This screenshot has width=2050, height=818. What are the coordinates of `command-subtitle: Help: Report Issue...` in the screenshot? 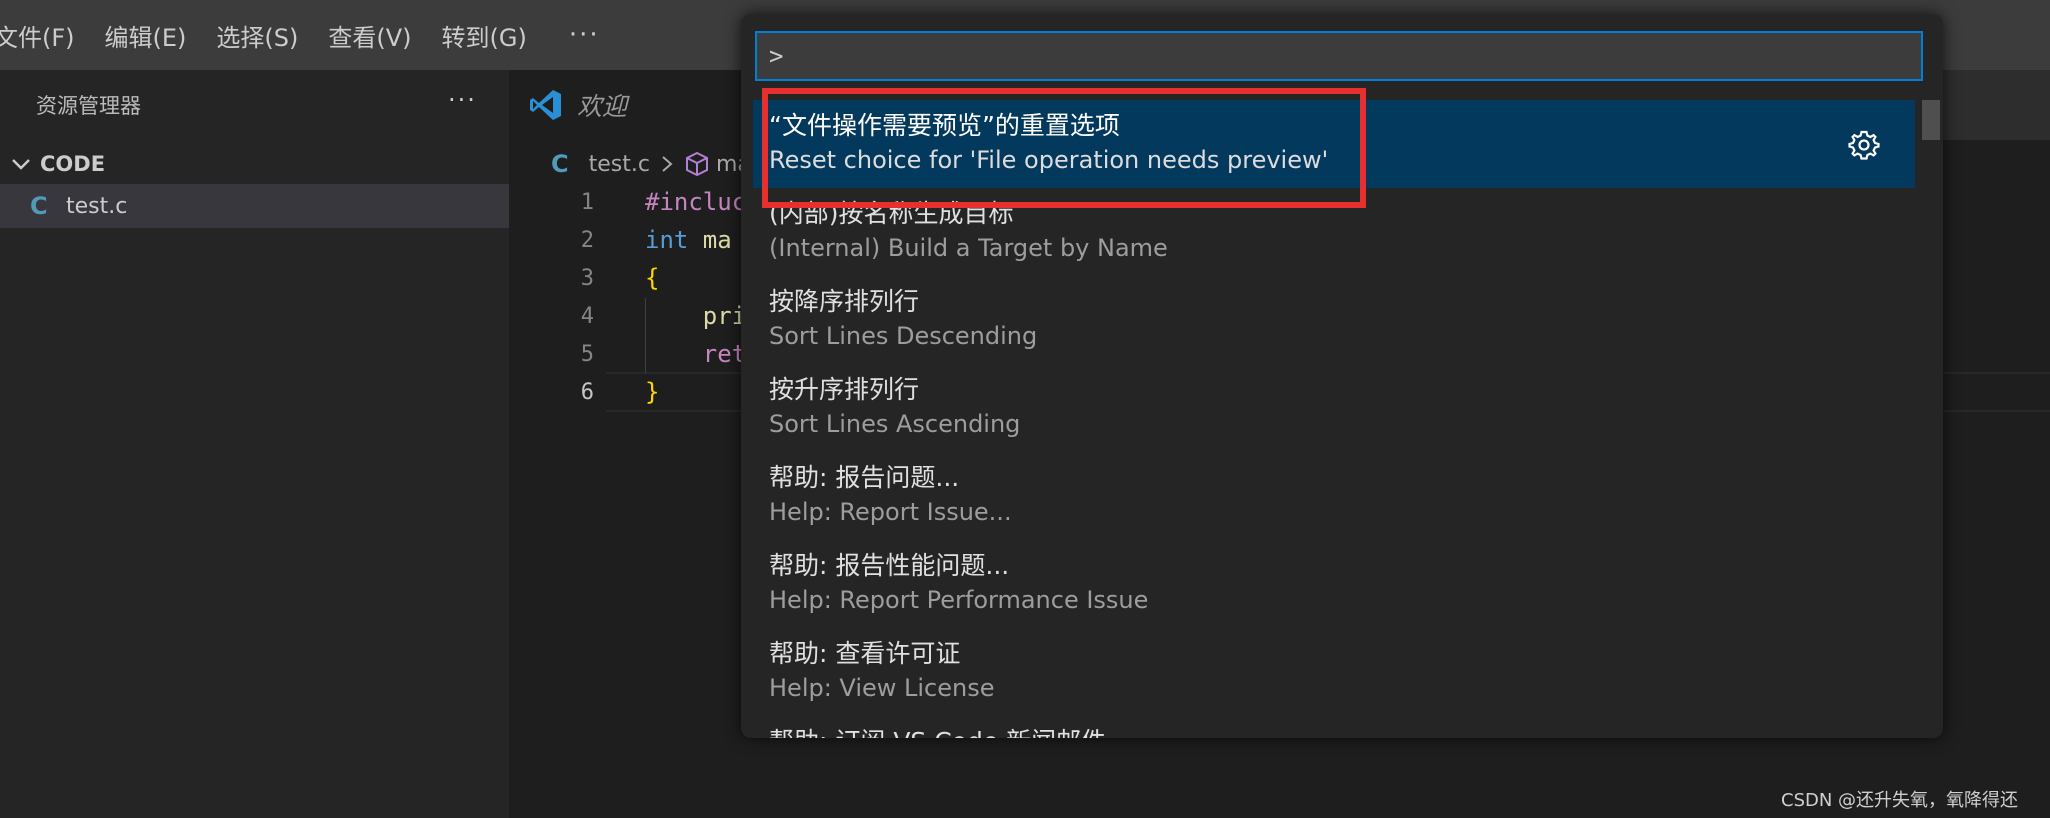 It's located at (890, 512).